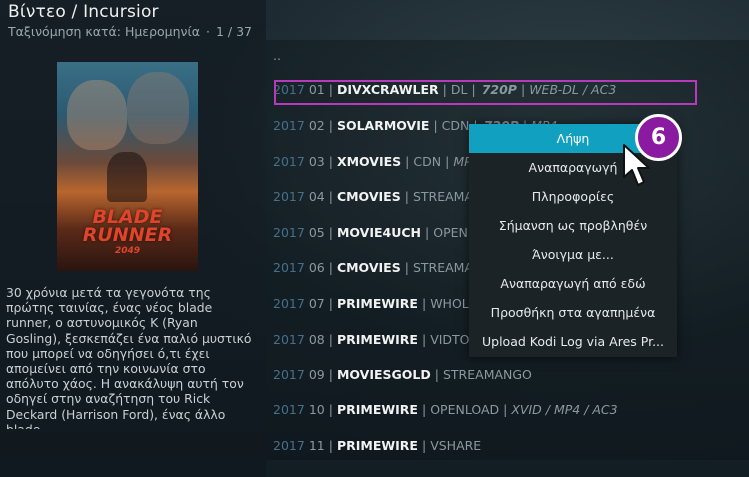  What do you see at coordinates (316, 374) in the screenshot?
I see `item-number: 09` at bounding box center [316, 374].